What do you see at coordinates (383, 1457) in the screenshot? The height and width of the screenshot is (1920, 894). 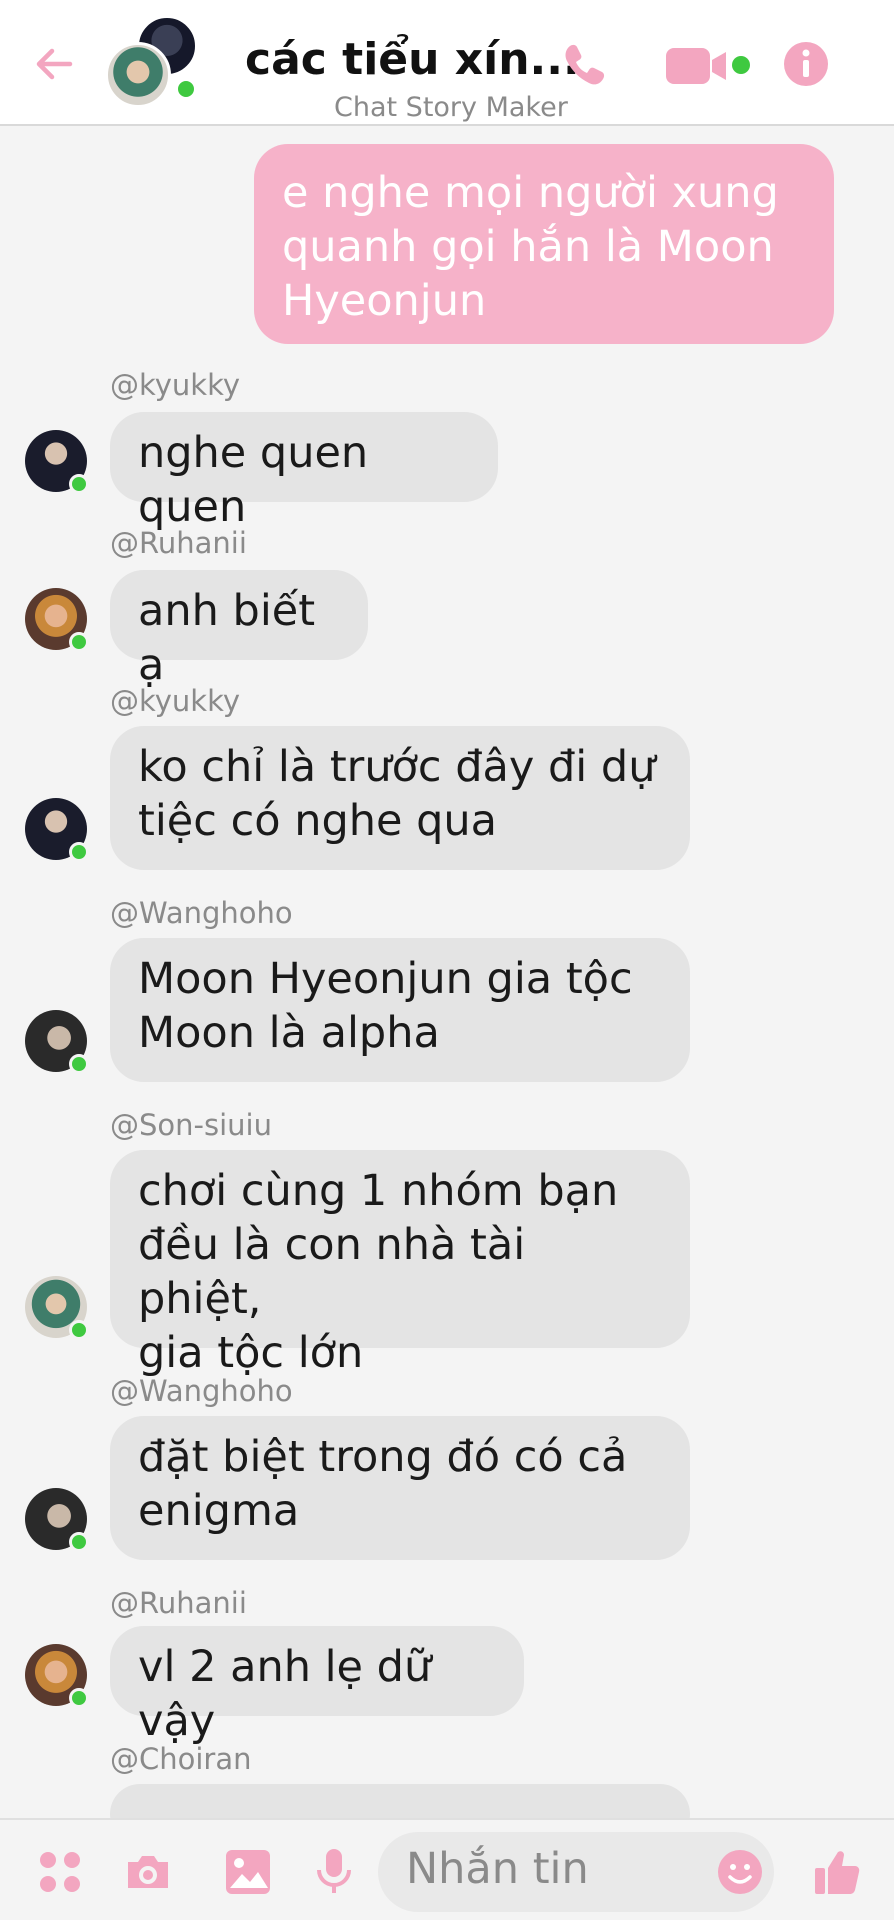 I see `message-line: đặt biệt trong đó có cả` at bounding box center [383, 1457].